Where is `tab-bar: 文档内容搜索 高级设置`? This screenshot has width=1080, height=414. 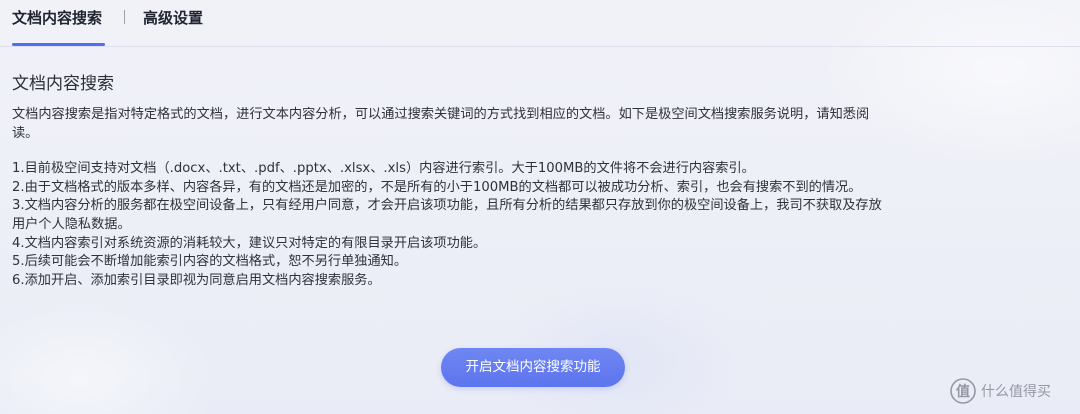
tab-bar: 文档内容搜索 高级设置 is located at coordinates (540, 23).